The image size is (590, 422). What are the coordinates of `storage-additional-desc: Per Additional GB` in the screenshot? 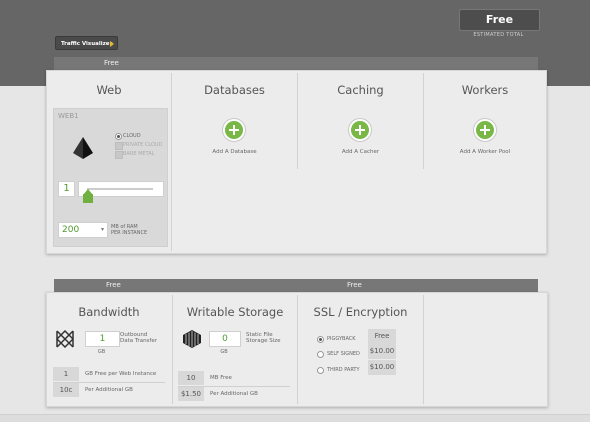 It's located at (234, 394).